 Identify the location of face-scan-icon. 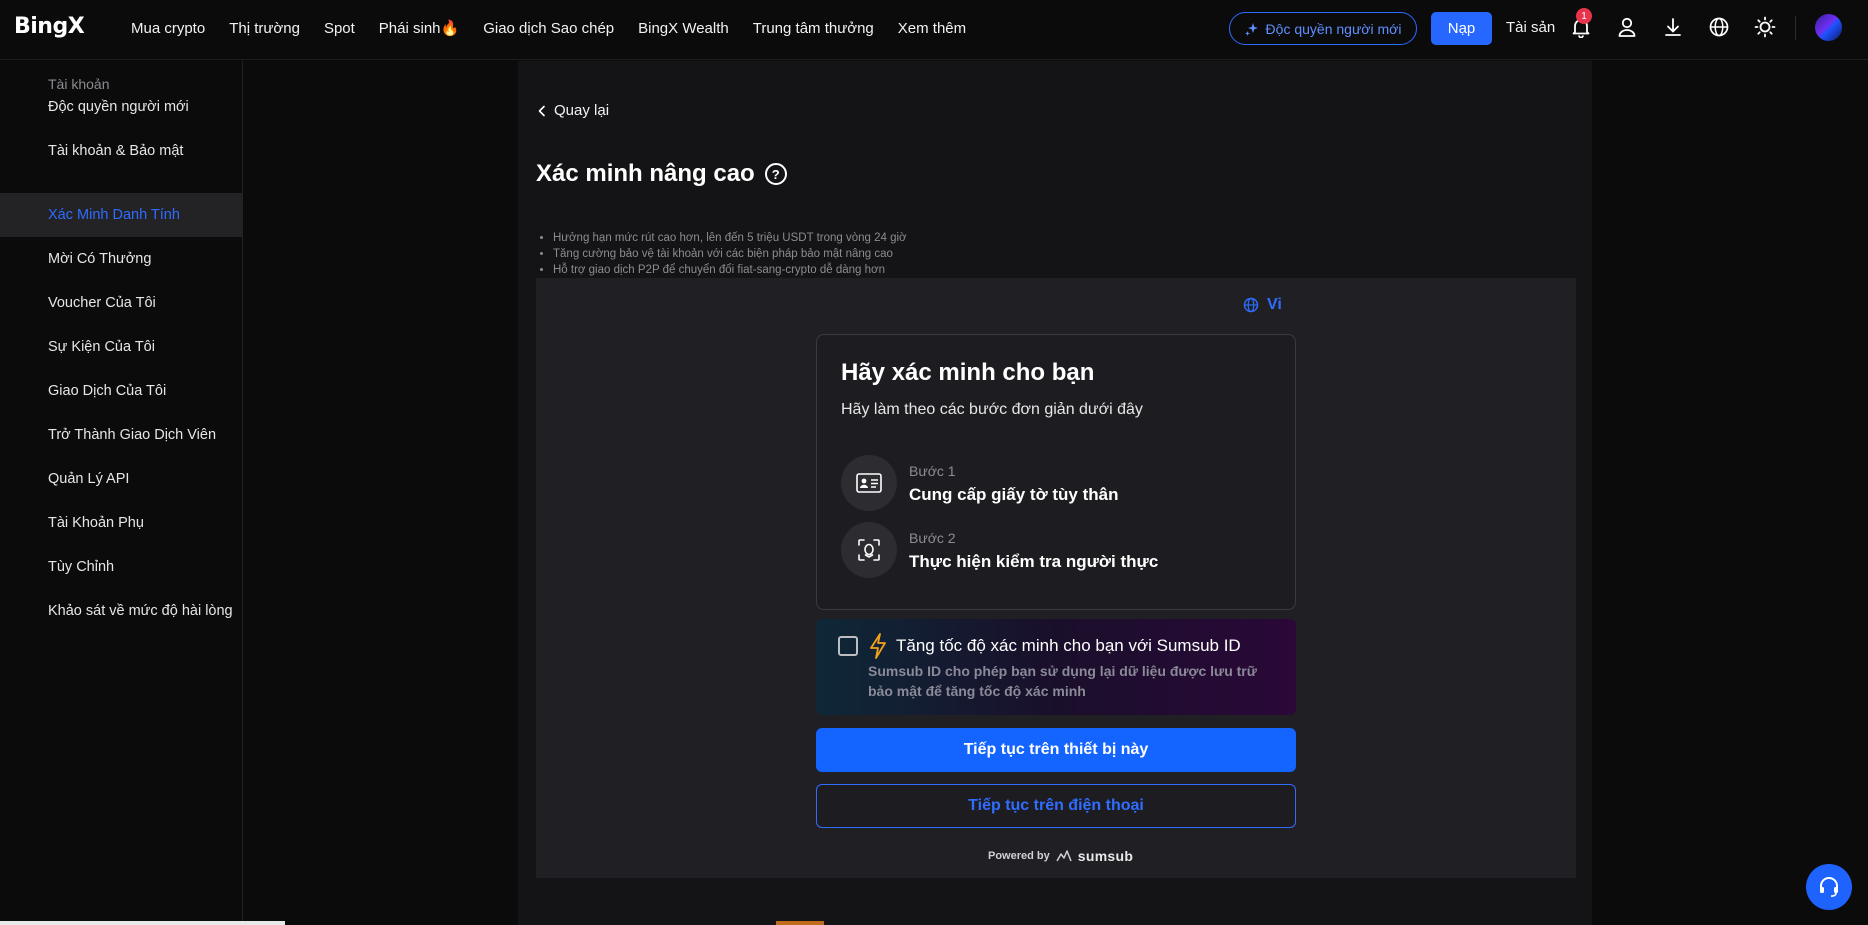
(869, 550).